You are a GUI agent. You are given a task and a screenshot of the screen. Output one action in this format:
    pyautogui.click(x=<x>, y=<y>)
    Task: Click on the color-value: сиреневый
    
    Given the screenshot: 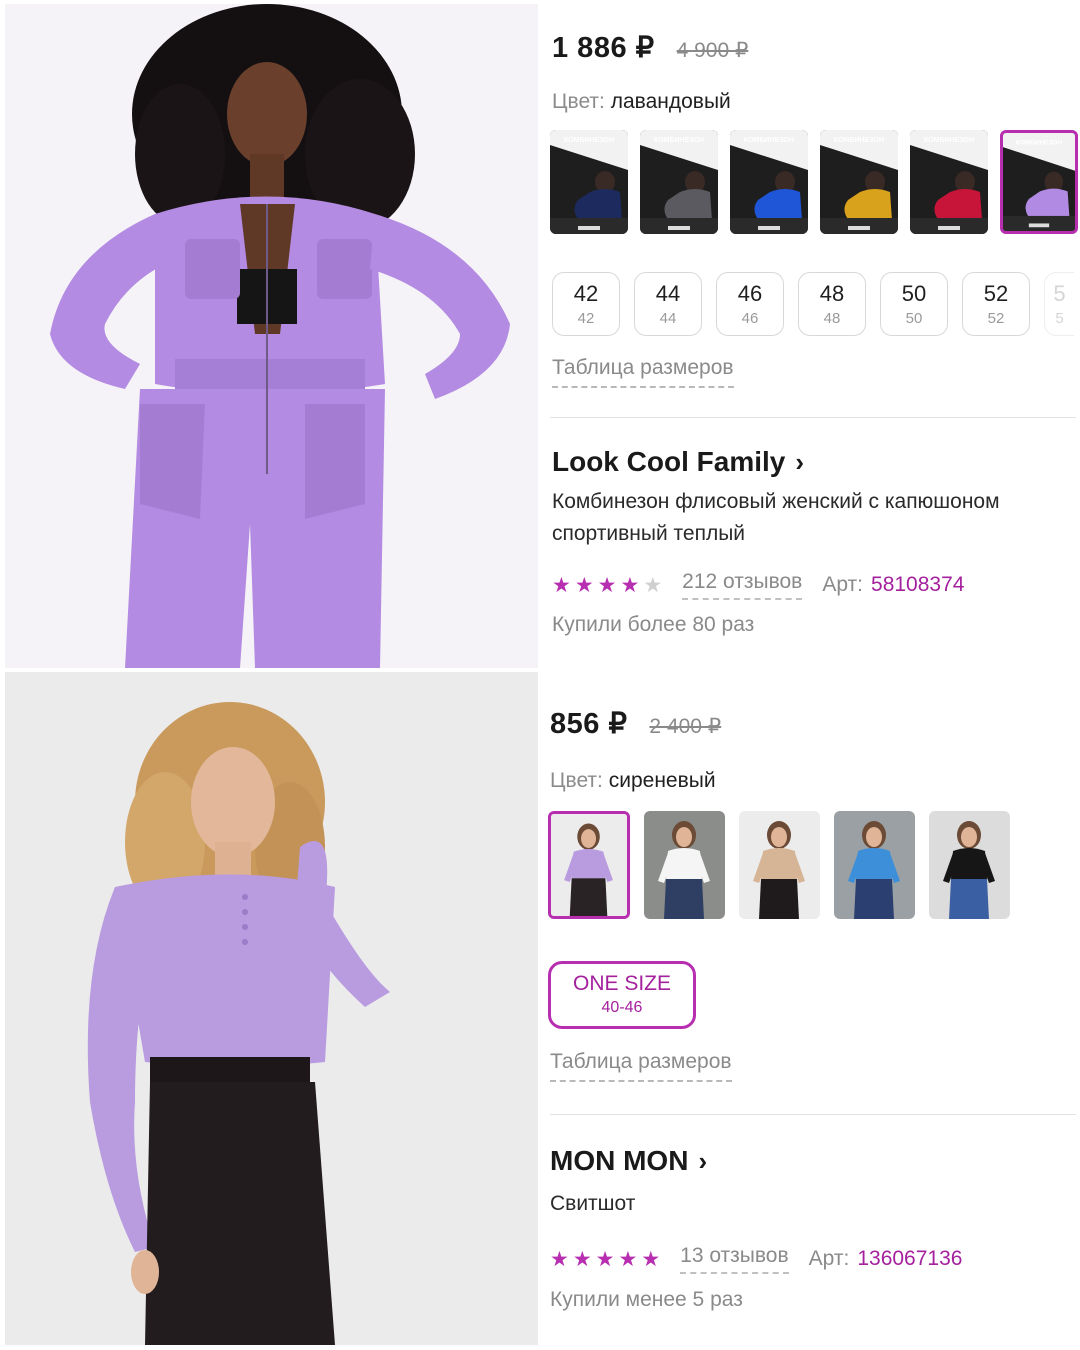 What is the action you would take?
    pyautogui.click(x=662, y=780)
    